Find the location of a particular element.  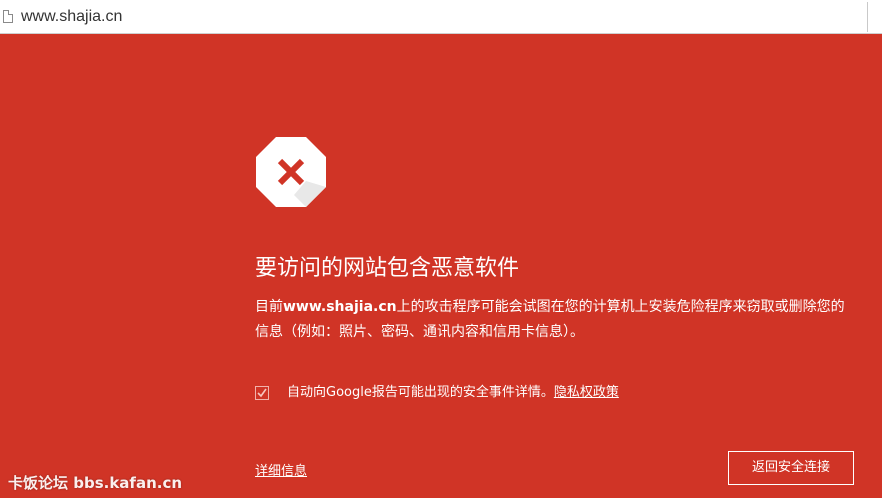

malware-x-octagon-icon is located at coordinates (291, 172).